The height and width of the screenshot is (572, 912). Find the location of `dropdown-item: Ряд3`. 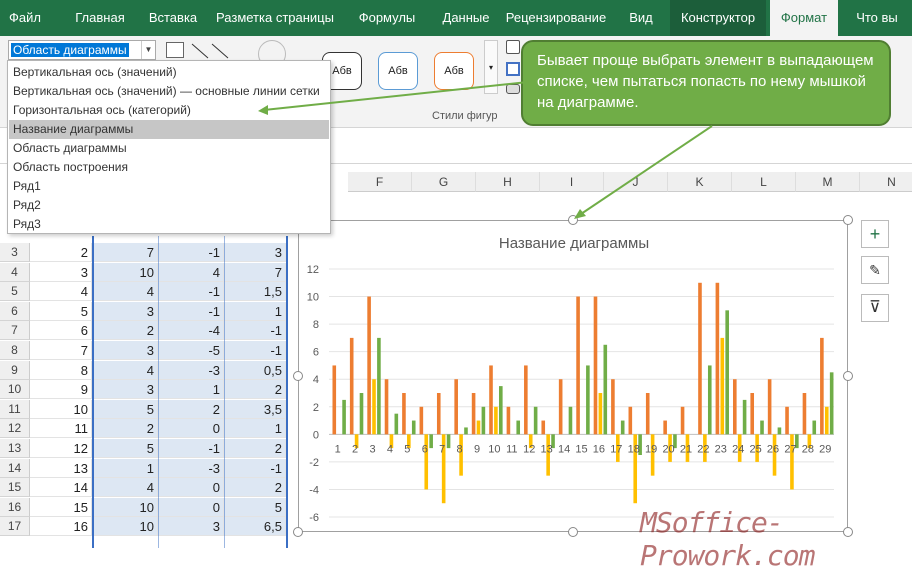

dropdown-item: Ряд3 is located at coordinates (169, 224).